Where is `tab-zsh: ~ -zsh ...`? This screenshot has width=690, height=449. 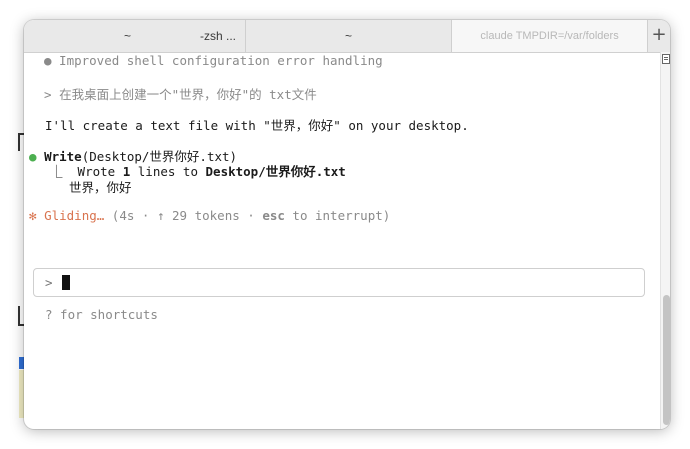 tab-zsh: ~ -zsh ... is located at coordinates (135, 36).